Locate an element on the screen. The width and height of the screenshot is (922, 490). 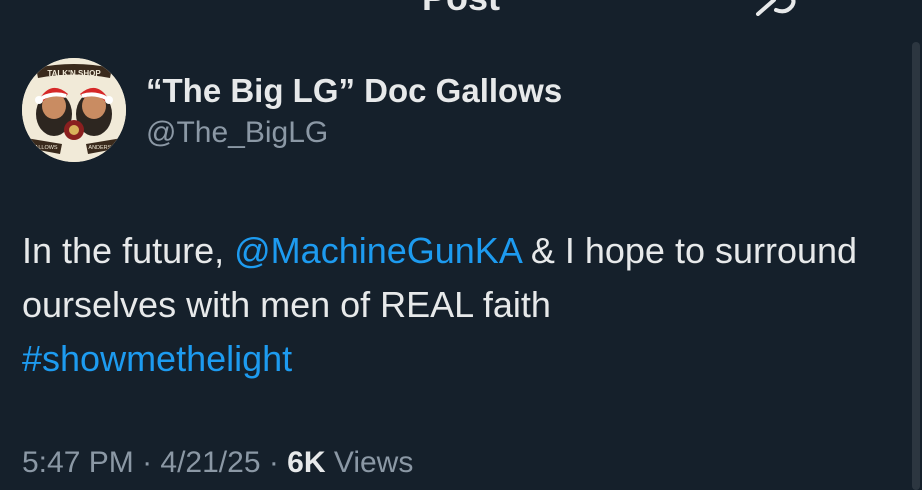
avatar-ribbon-left: GALLOWS is located at coordinates (44, 148).